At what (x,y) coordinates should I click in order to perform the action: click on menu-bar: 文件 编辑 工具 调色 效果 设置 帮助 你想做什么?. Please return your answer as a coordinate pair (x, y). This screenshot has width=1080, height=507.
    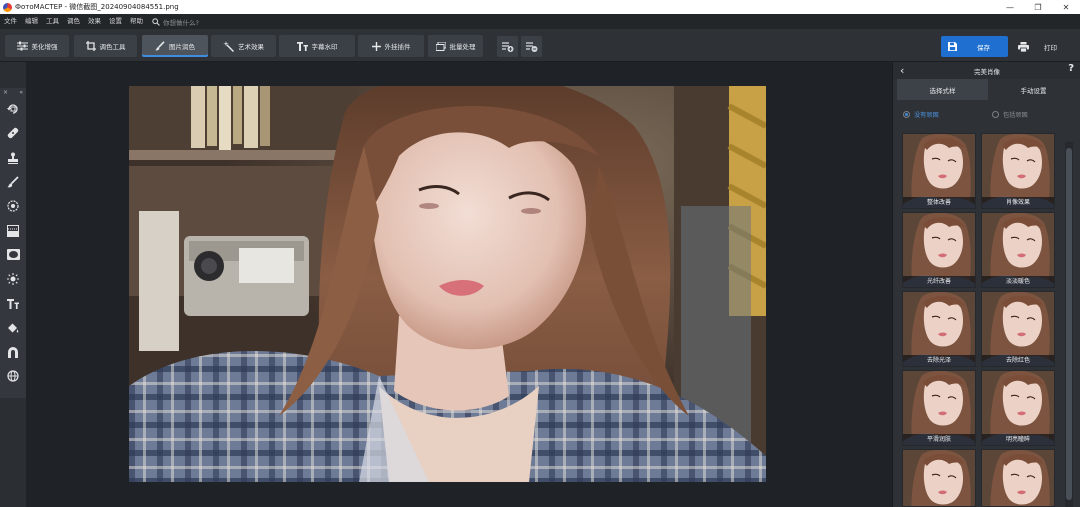
    Looking at the image, I should click on (540, 21).